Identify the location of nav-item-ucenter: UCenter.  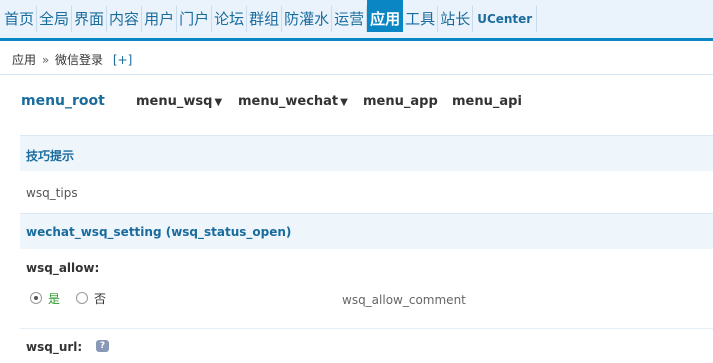
(505, 19).